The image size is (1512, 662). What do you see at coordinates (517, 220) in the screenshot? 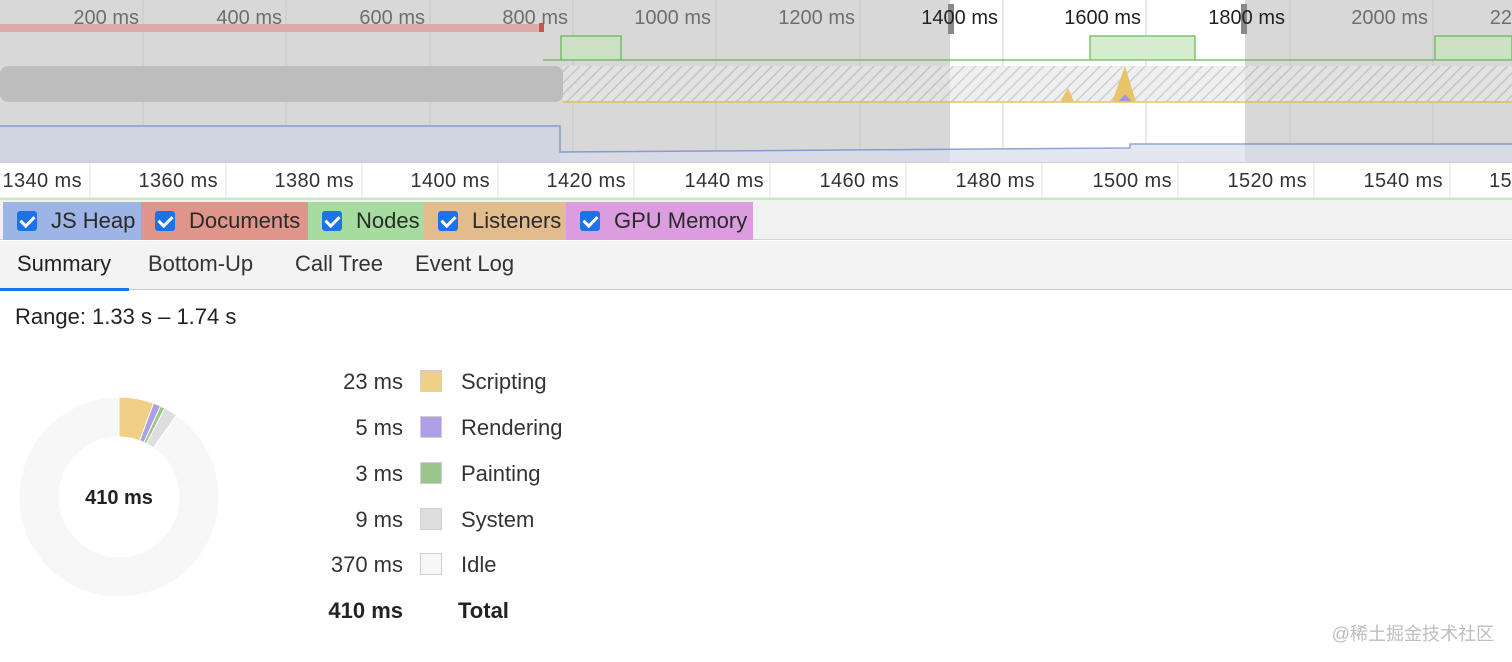
I see `counter-label: Listeners` at bounding box center [517, 220].